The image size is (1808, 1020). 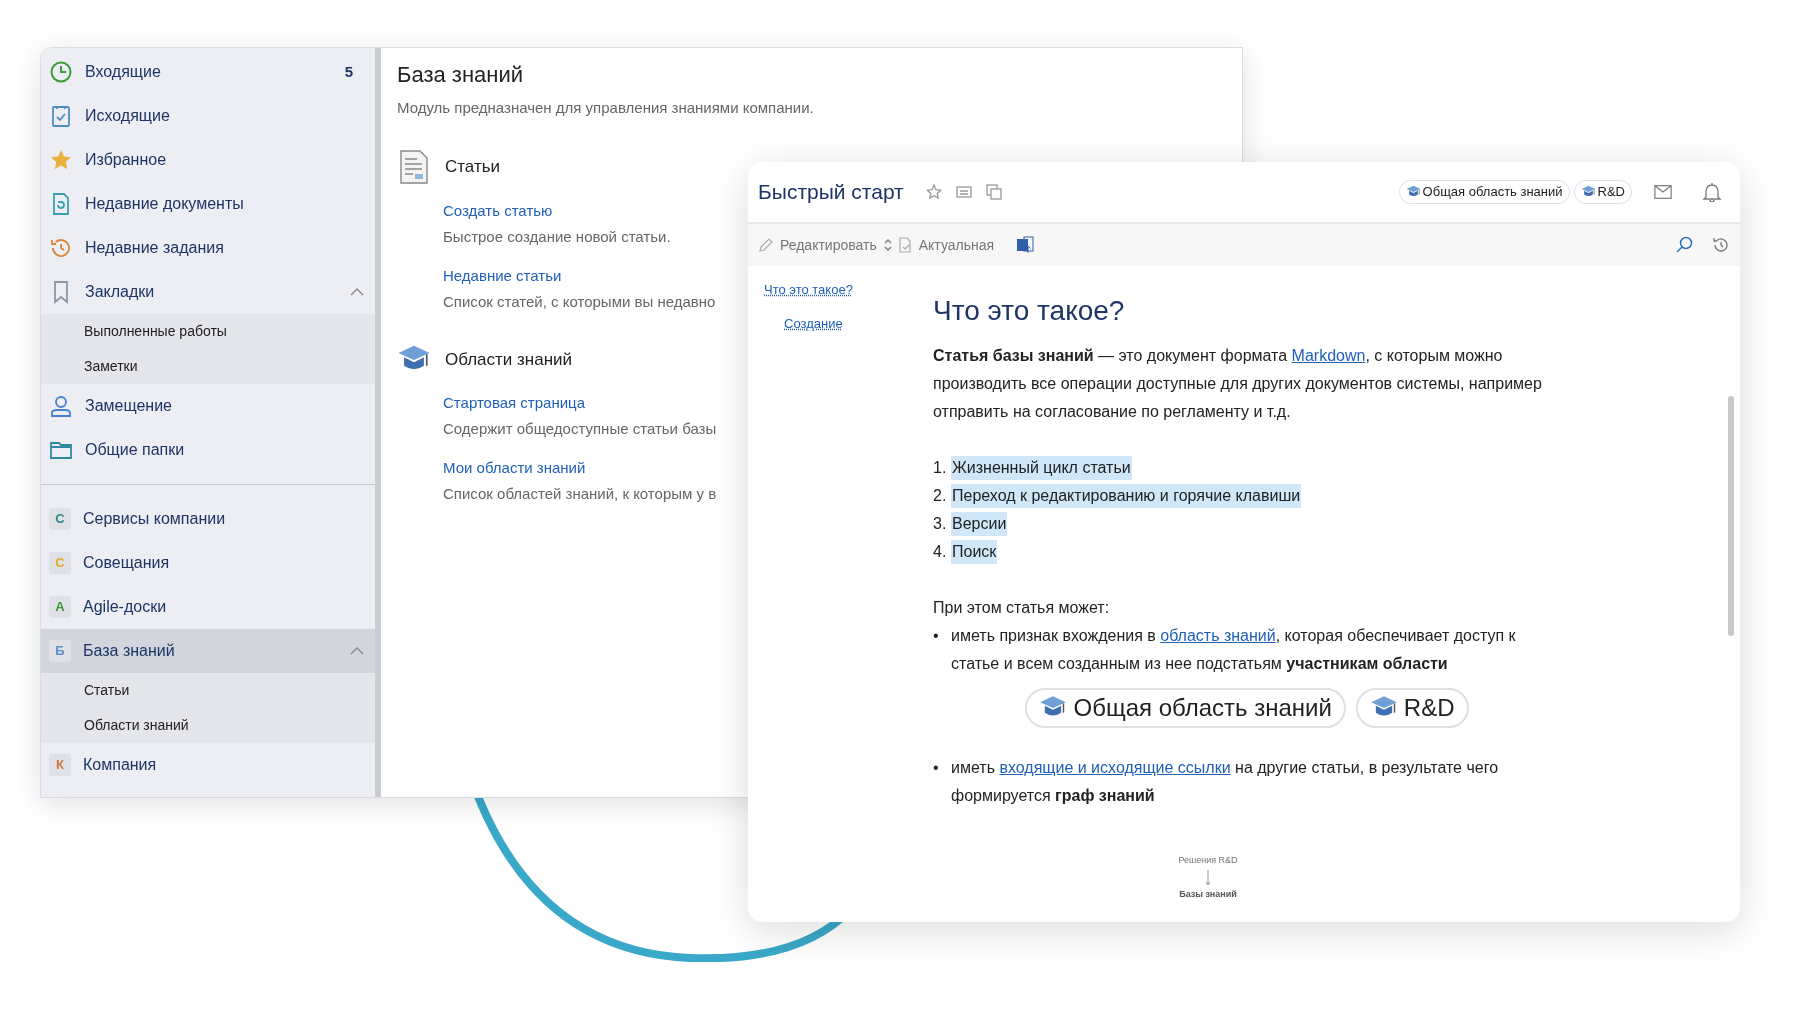 I want to click on tag: Общая область знаний, so click(x=1185, y=708).